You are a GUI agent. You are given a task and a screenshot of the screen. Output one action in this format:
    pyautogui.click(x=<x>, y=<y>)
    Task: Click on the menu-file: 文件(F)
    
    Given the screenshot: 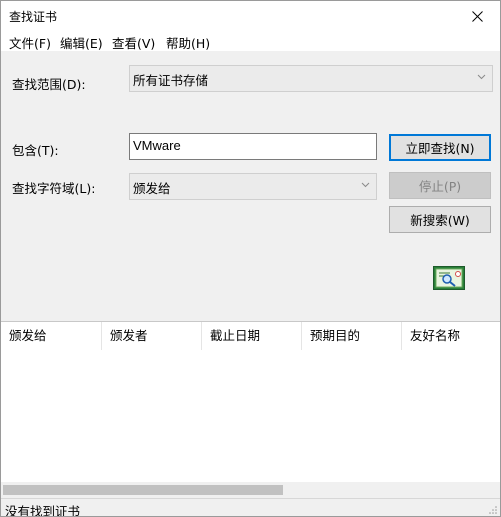 What is the action you would take?
    pyautogui.click(x=30, y=42)
    